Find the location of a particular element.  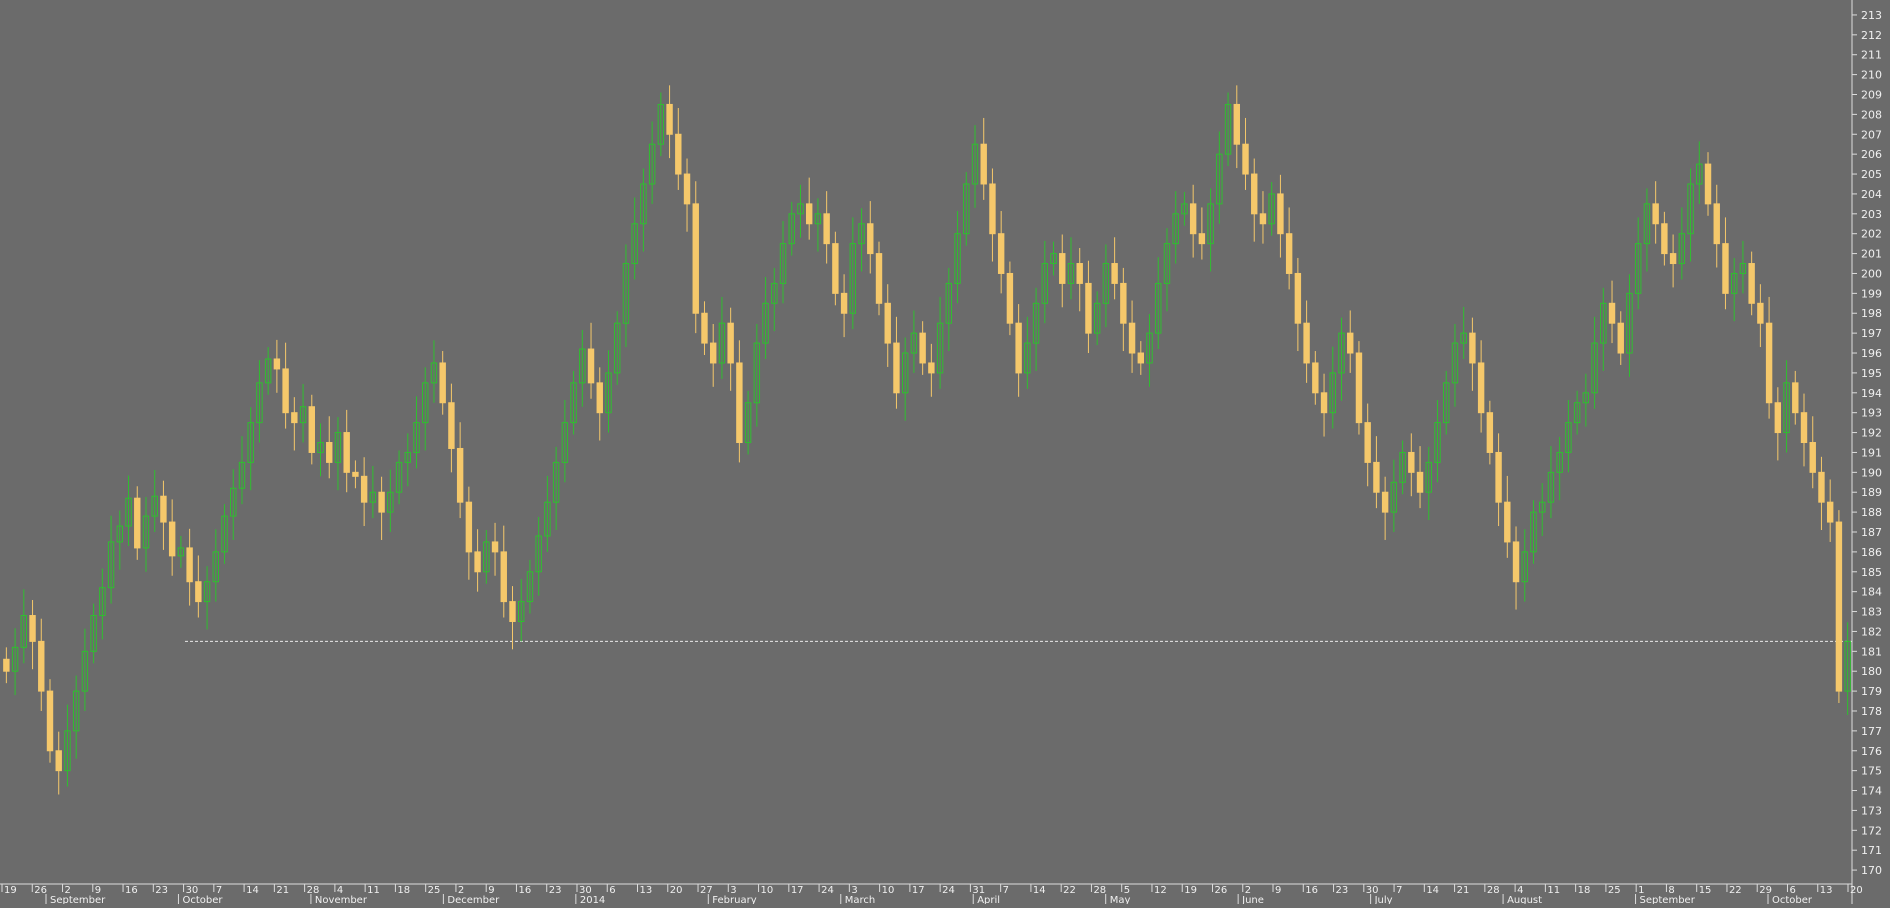

y-tick-label: 211 is located at coordinates (1871, 55).